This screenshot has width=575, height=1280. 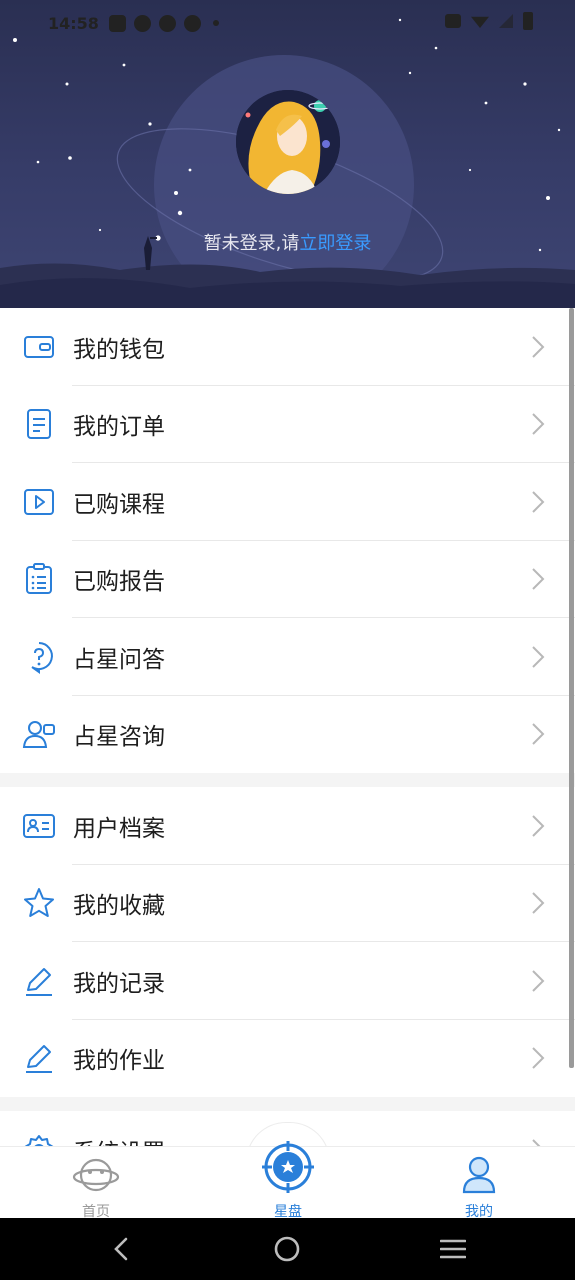 What do you see at coordinates (117, 23) in the screenshot?
I see `mail-notification-icon` at bounding box center [117, 23].